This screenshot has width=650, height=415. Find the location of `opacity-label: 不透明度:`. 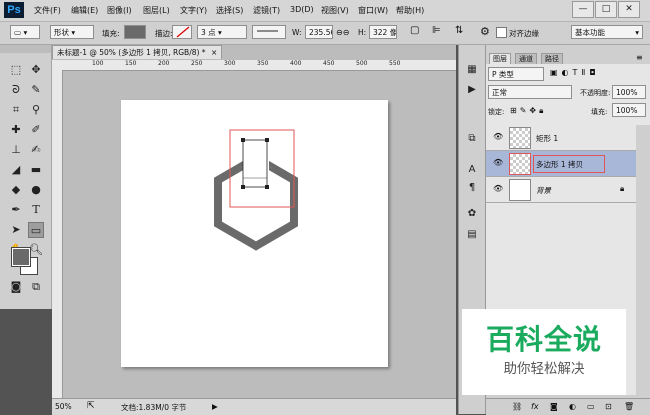

opacity-label: 不透明度: is located at coordinates (595, 93).